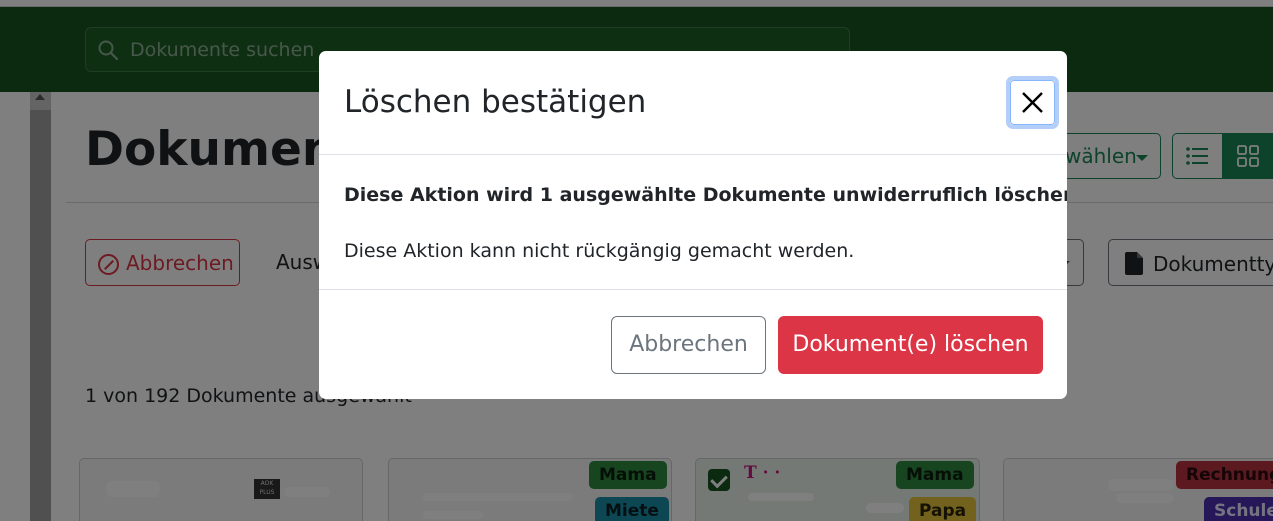  What do you see at coordinates (688, 345) in the screenshot?
I see `dialog-cancel-button: Abbrechen` at bounding box center [688, 345].